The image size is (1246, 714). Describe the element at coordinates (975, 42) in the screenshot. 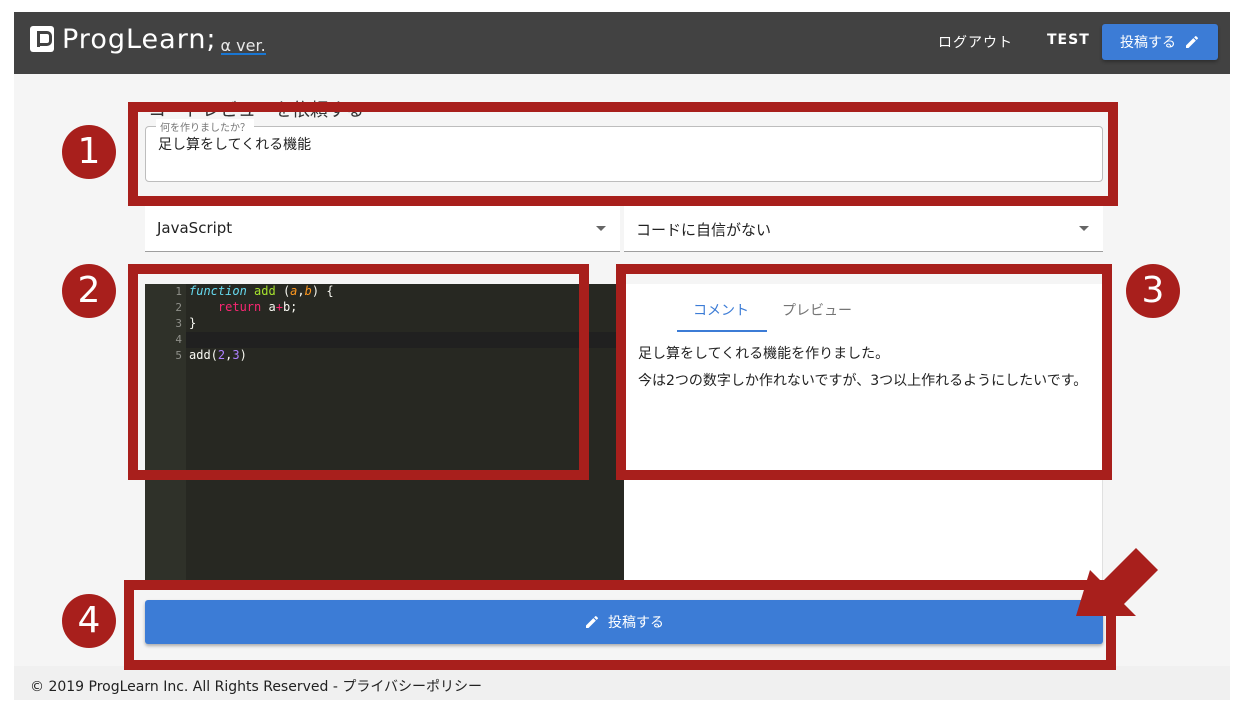

I see `logout-link: ログアウト` at that location.